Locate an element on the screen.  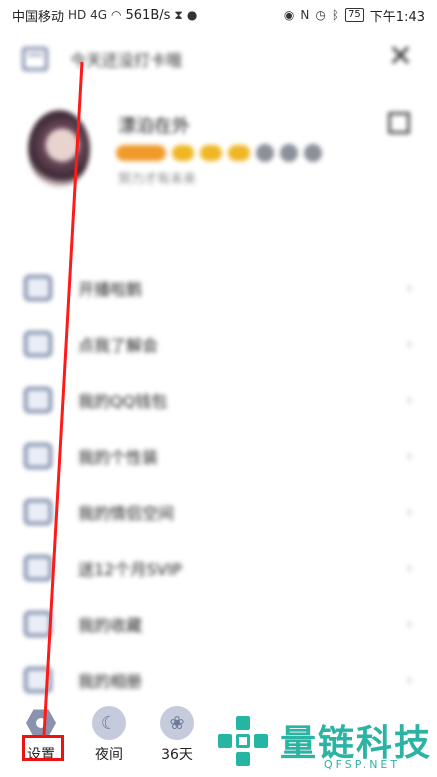
menu-item-label: 点我了解会 is located at coordinates (118, 345).